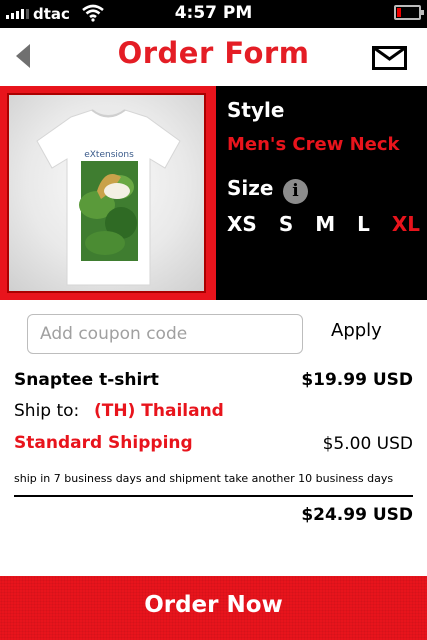  What do you see at coordinates (363, 224) in the screenshot?
I see `size-option-l: L` at bounding box center [363, 224].